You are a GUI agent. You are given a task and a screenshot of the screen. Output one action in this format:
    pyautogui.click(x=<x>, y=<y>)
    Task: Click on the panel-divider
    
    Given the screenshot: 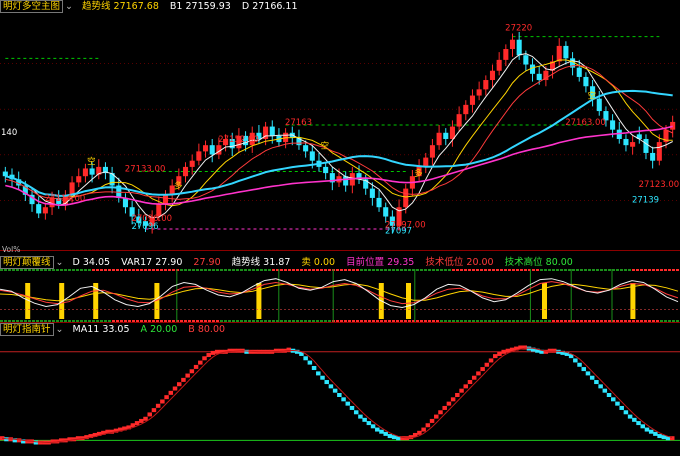 What is the action you would take?
    pyautogui.click(x=340, y=250)
    